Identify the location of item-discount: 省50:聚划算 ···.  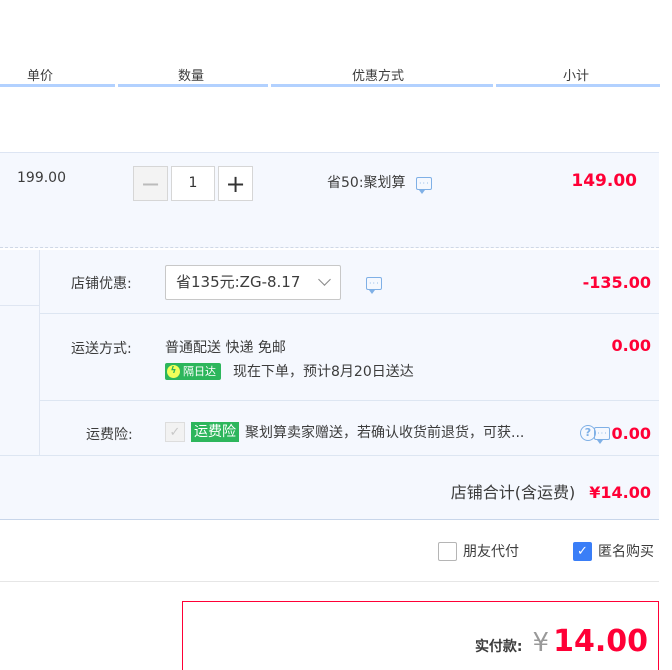
(379, 183).